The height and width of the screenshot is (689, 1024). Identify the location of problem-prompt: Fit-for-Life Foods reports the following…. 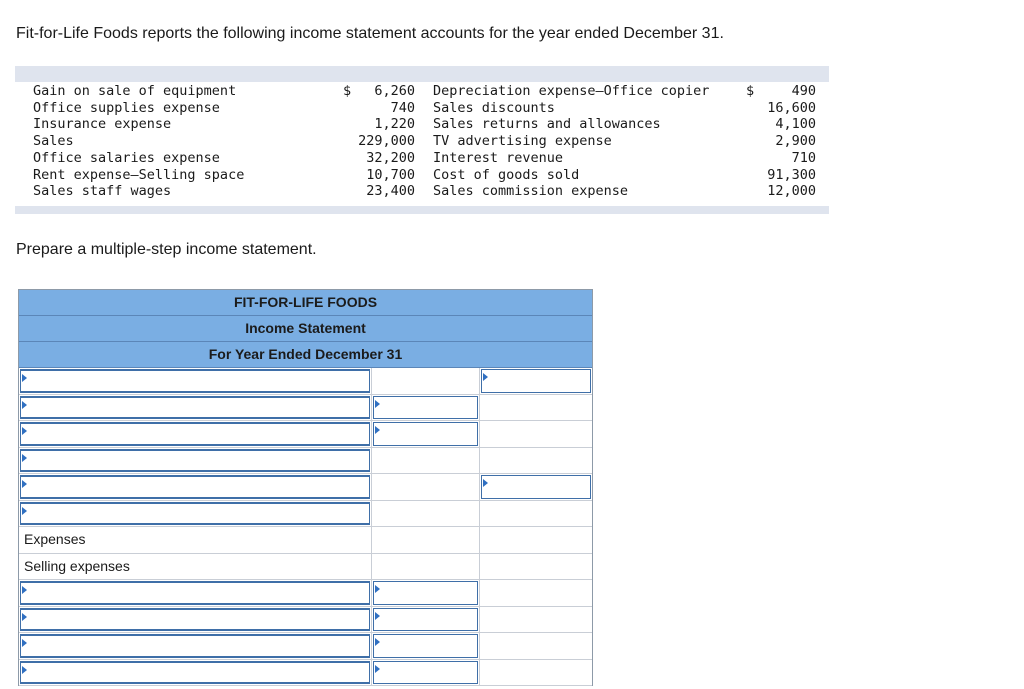
(370, 33).